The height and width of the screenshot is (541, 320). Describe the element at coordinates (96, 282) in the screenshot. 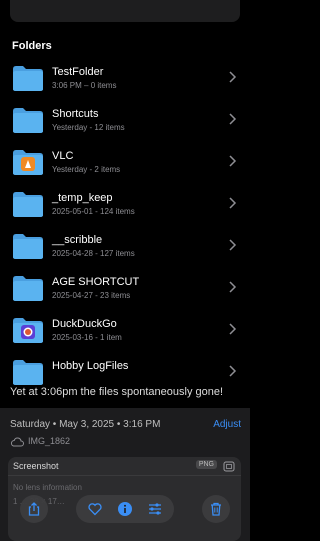

I see `folder-name: AGE SHORTCUT` at that location.